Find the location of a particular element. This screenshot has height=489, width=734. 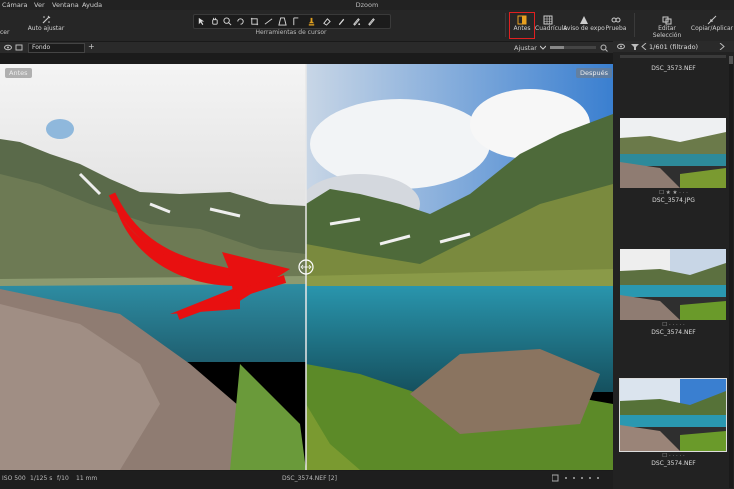

browser-scrollbar is located at coordinates (731, 272).